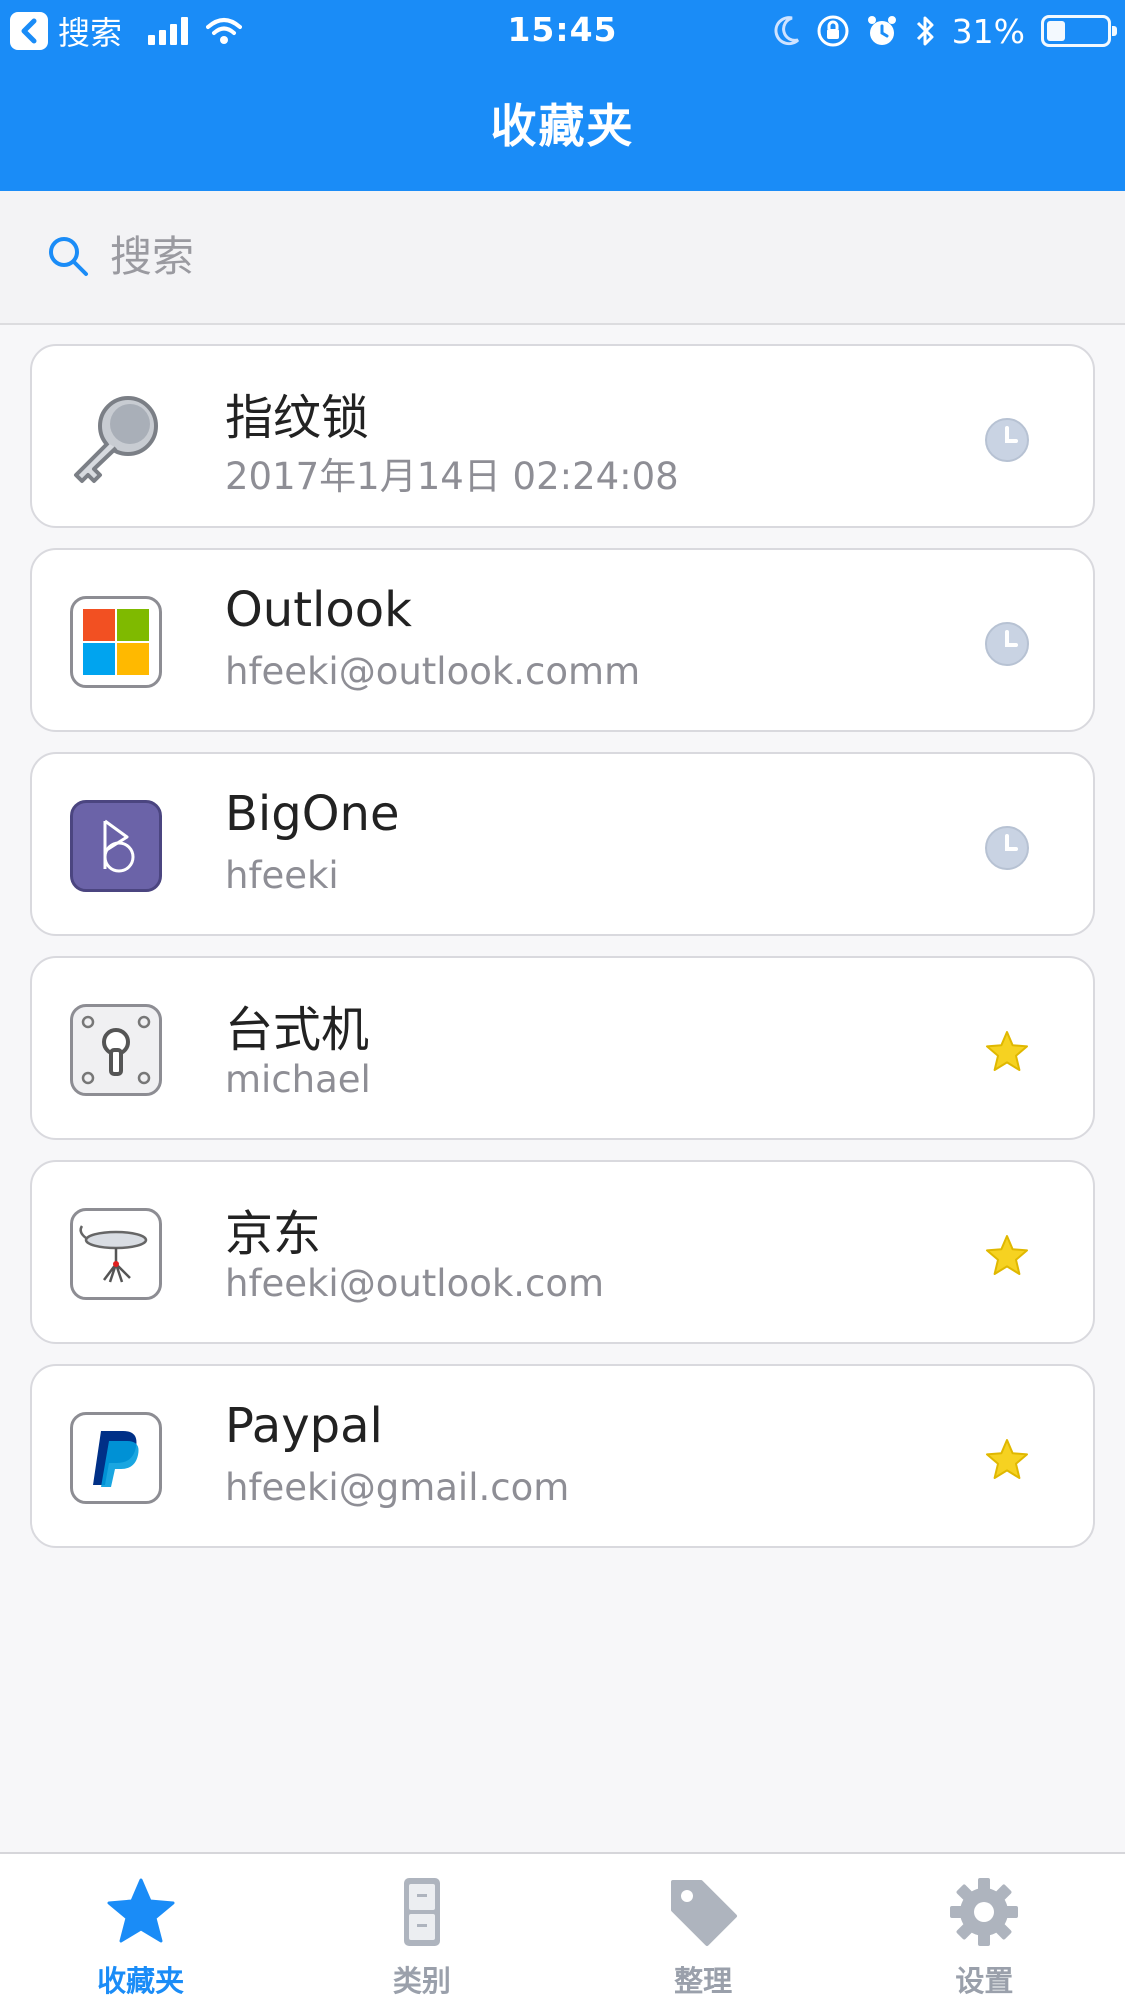 Image resolution: width=1125 pixels, height=2001 pixels. What do you see at coordinates (562, 1048) in the screenshot?
I see `list-item: 台式机 michael` at bounding box center [562, 1048].